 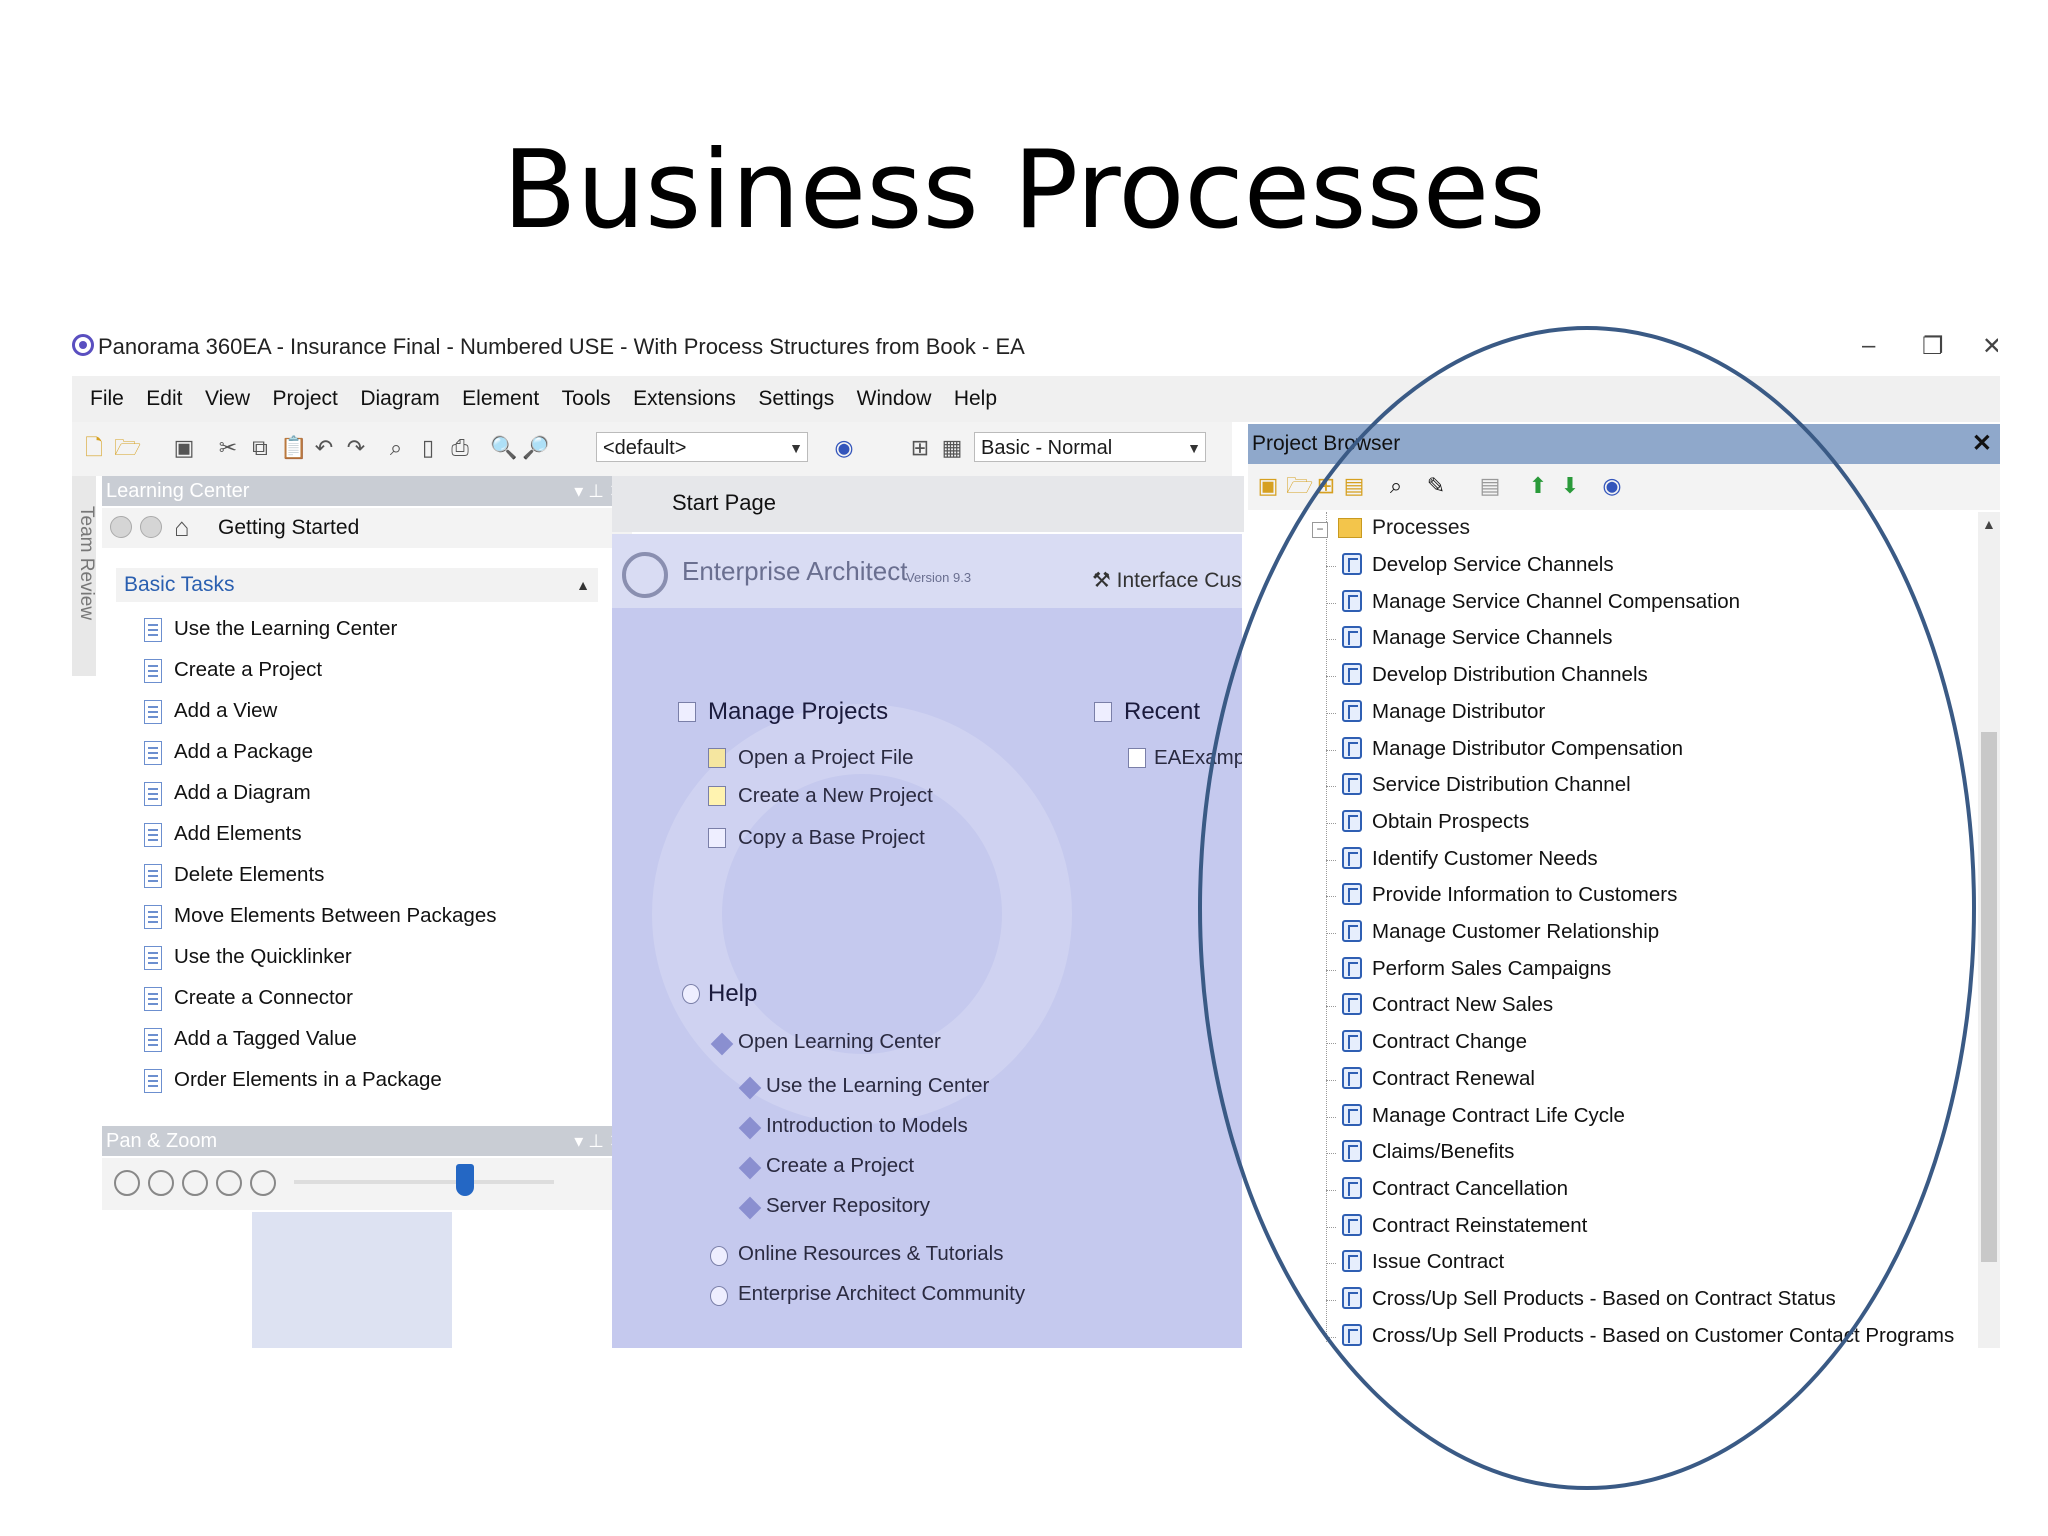 I want to click on tree-item-process: Identify Customer Needs, so click(x=1608, y=860).